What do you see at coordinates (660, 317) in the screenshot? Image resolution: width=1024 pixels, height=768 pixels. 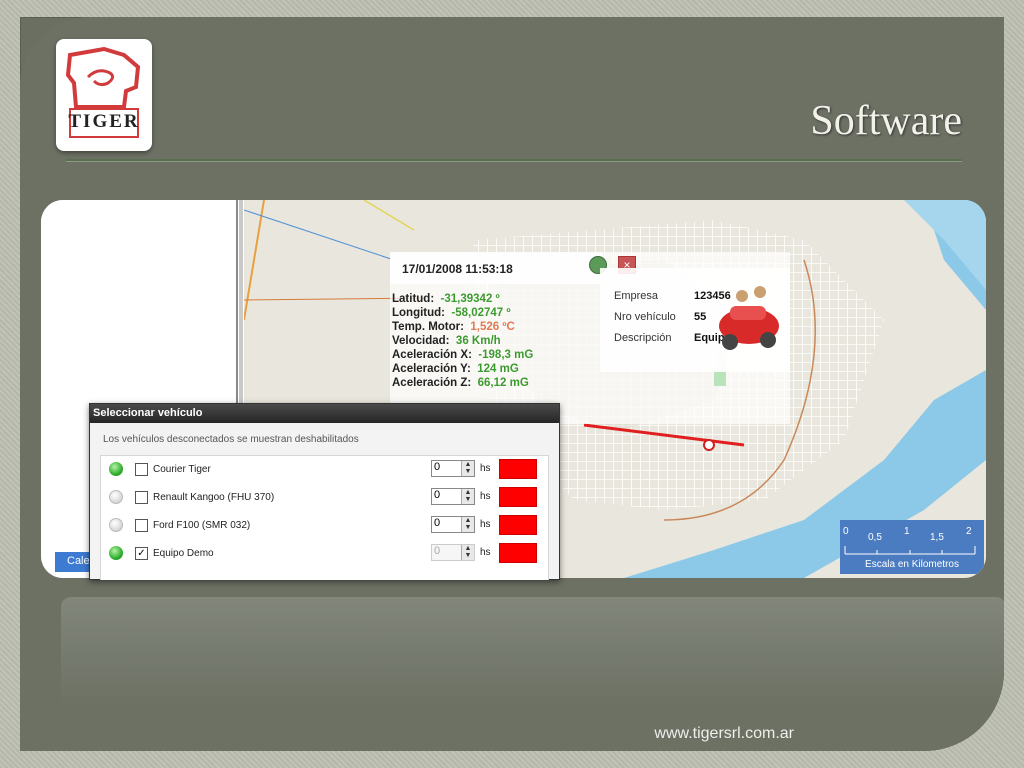 I see `detail-vehicle-number: Nro vehículo 55` at bounding box center [660, 317].